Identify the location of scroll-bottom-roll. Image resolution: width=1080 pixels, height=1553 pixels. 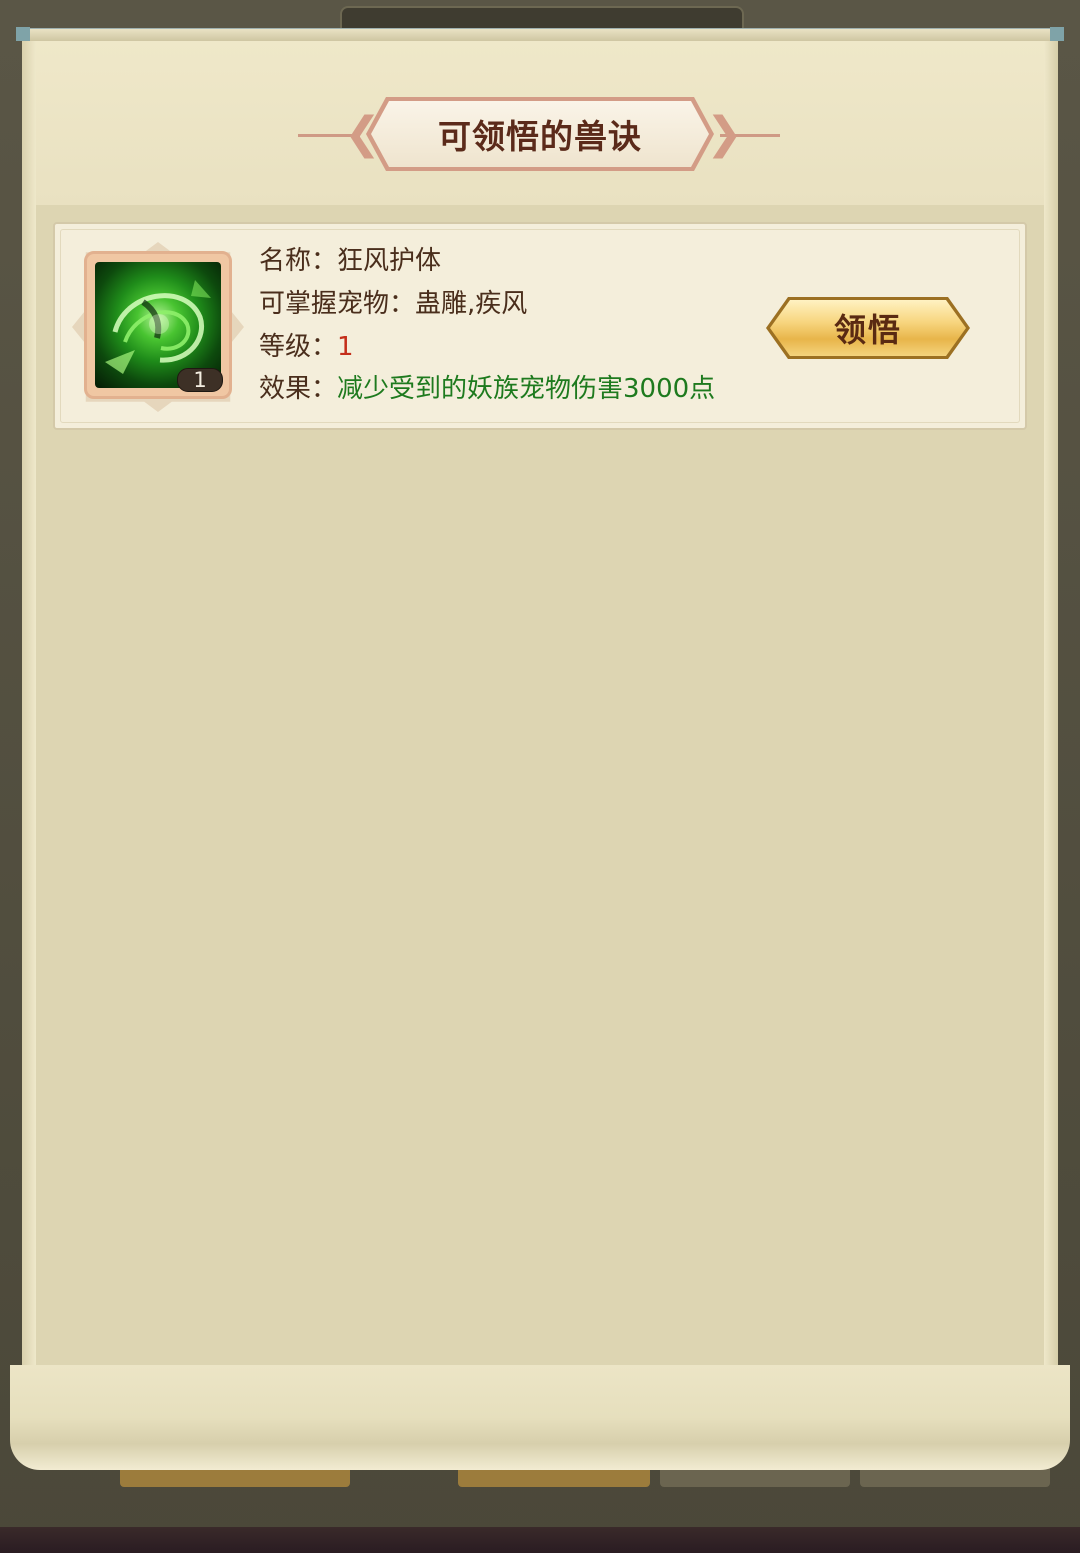
(540, 1417).